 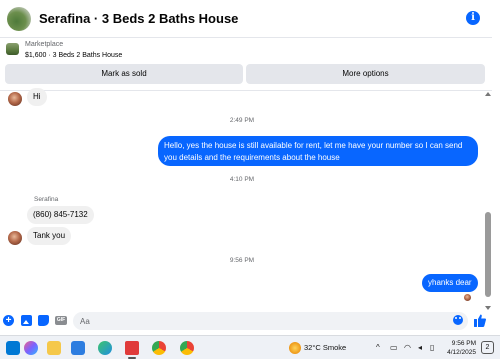 I want to click on conversation-title: Serafina · 3 Beds 2 Baths House, so click(x=138, y=18).